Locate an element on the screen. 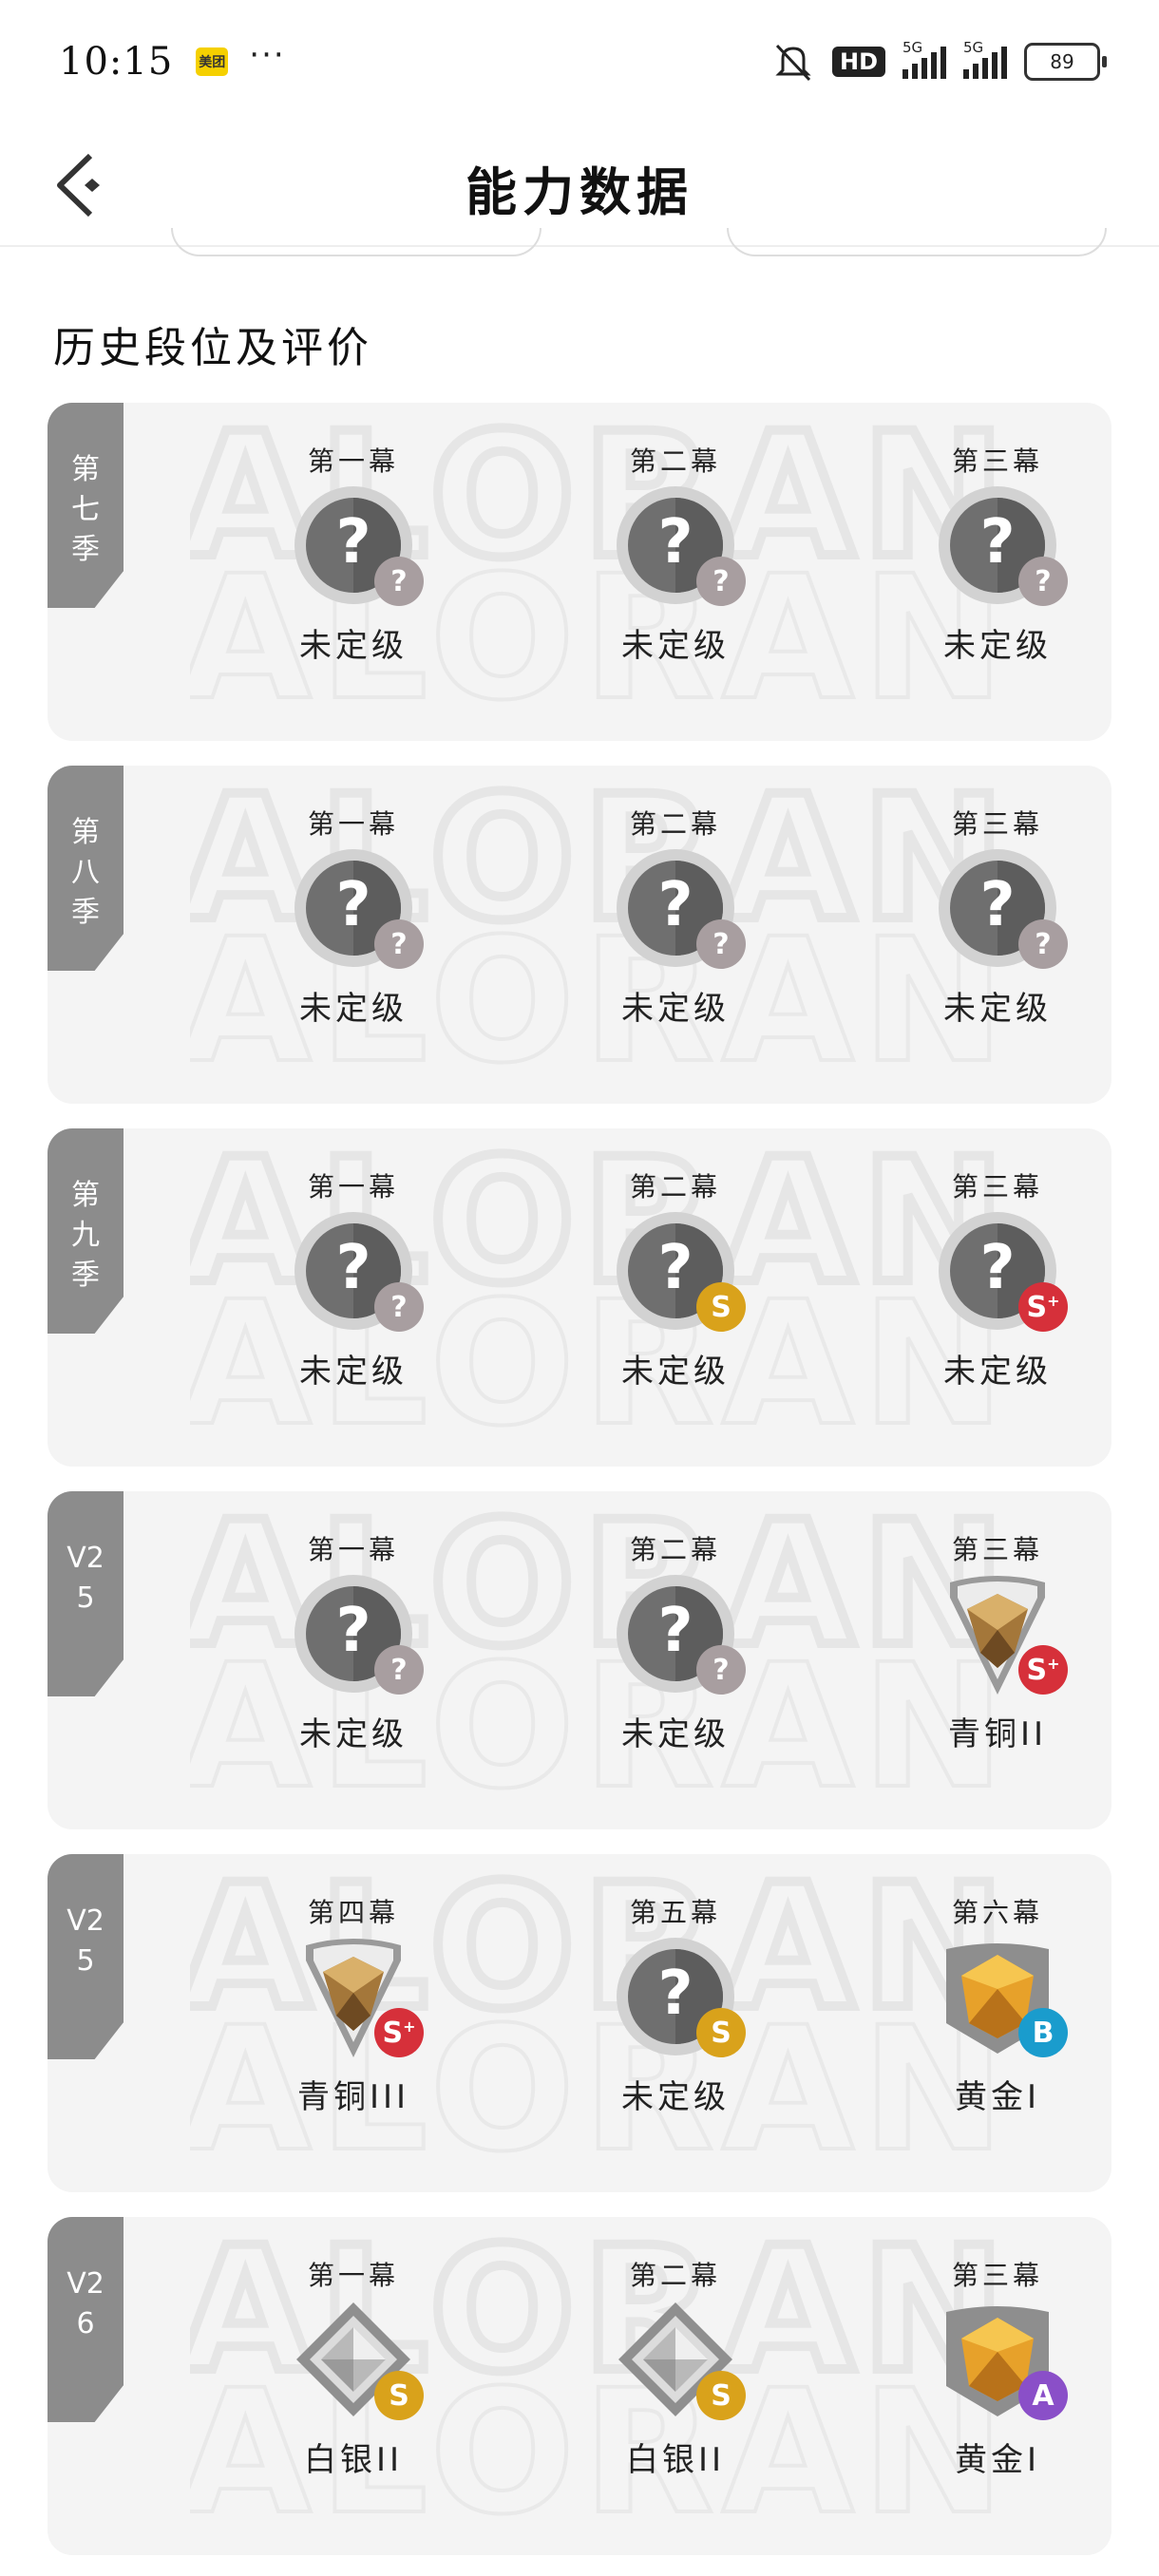  act-name: 第四幕 is located at coordinates (353, 1912).